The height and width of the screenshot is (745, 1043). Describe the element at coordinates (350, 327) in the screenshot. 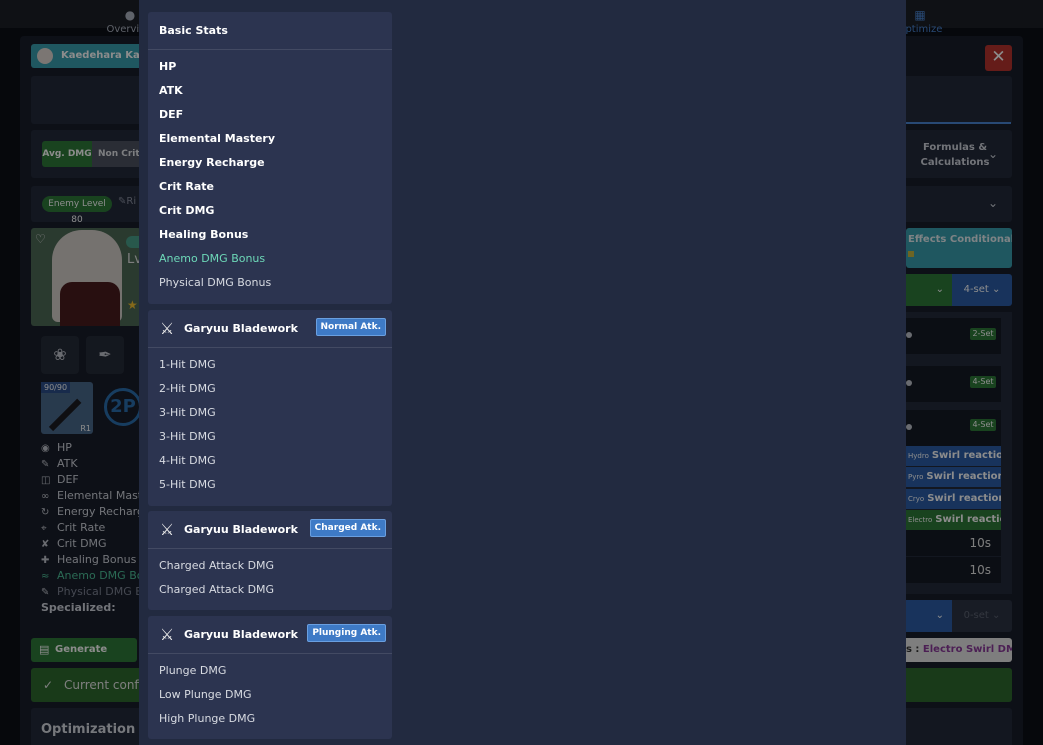

I see `normal-atk-badge: Normal Atk.` at that location.